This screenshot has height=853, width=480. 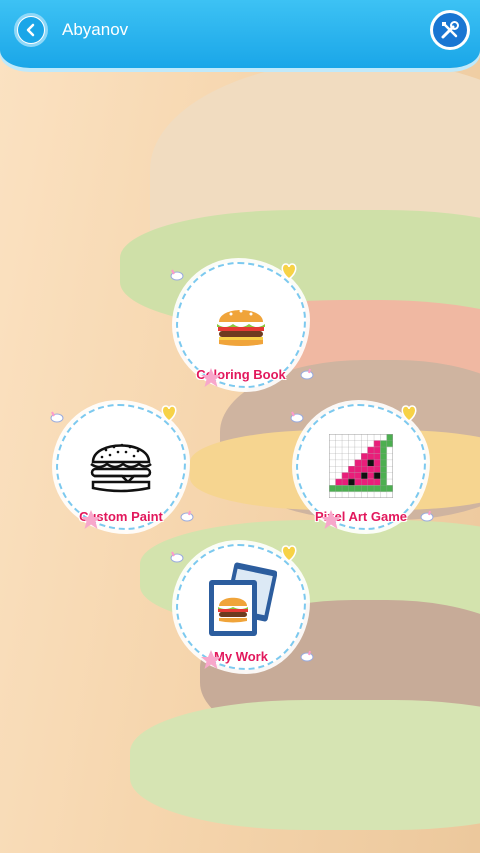 I want to click on tools-icon, so click(x=450, y=30).